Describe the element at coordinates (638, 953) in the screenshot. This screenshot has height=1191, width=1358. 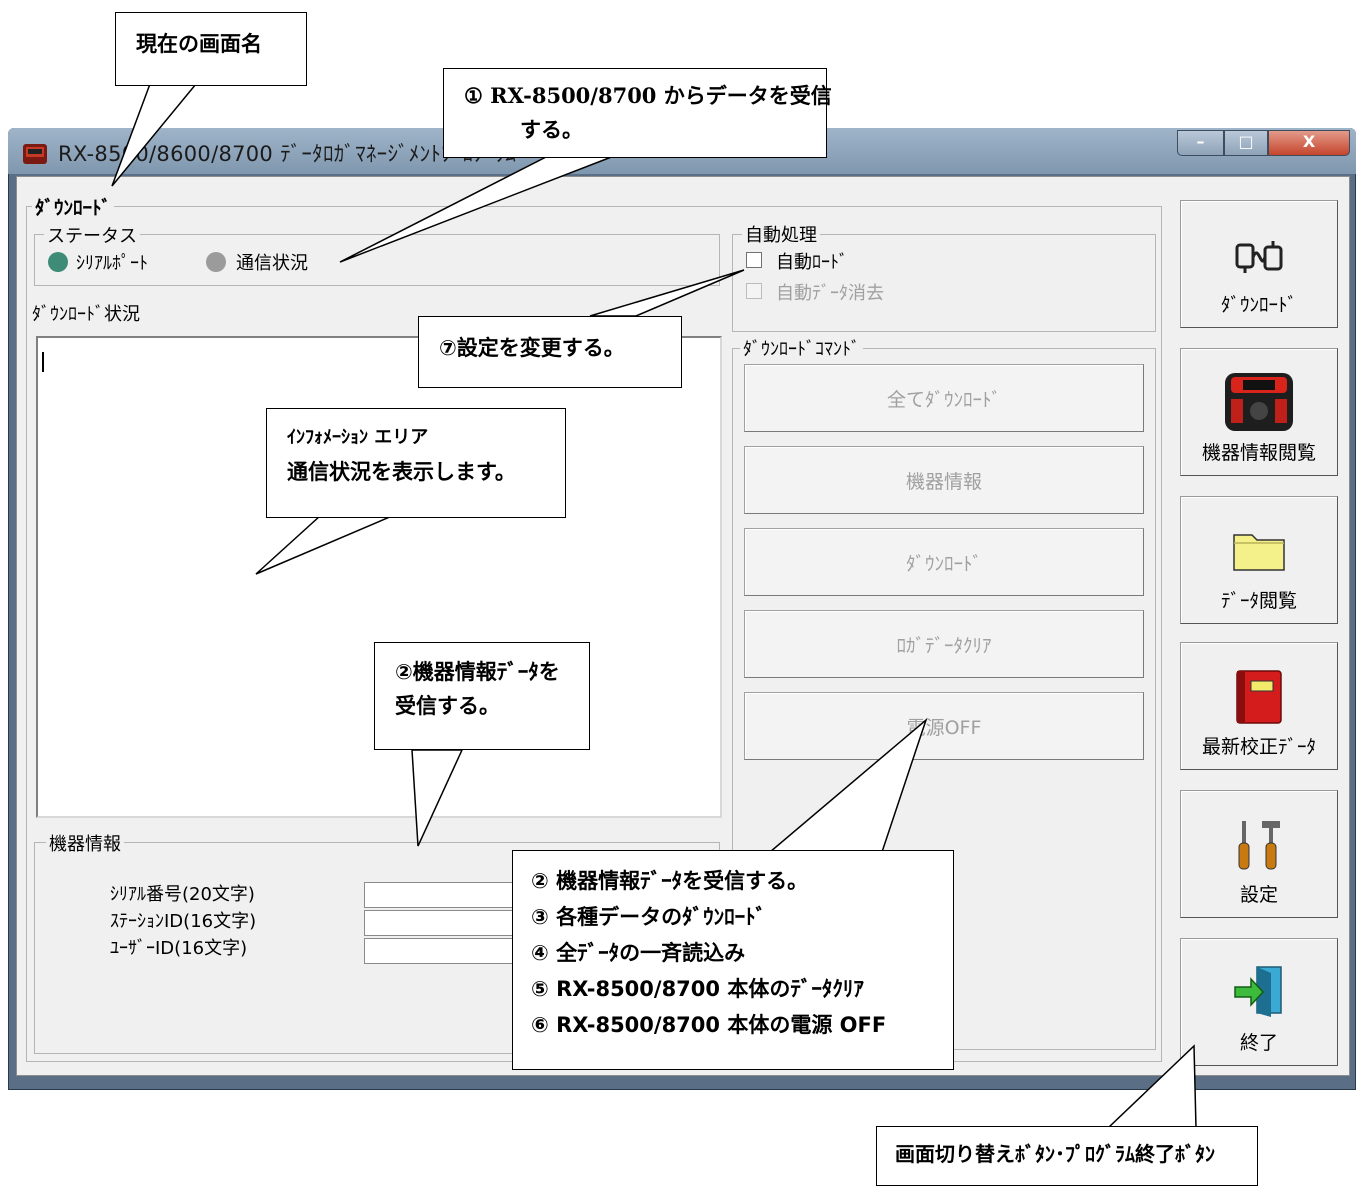
I see `callout-cmd-line3: ④ 全ﾃﾞｰﾀの一斉読込み` at that location.